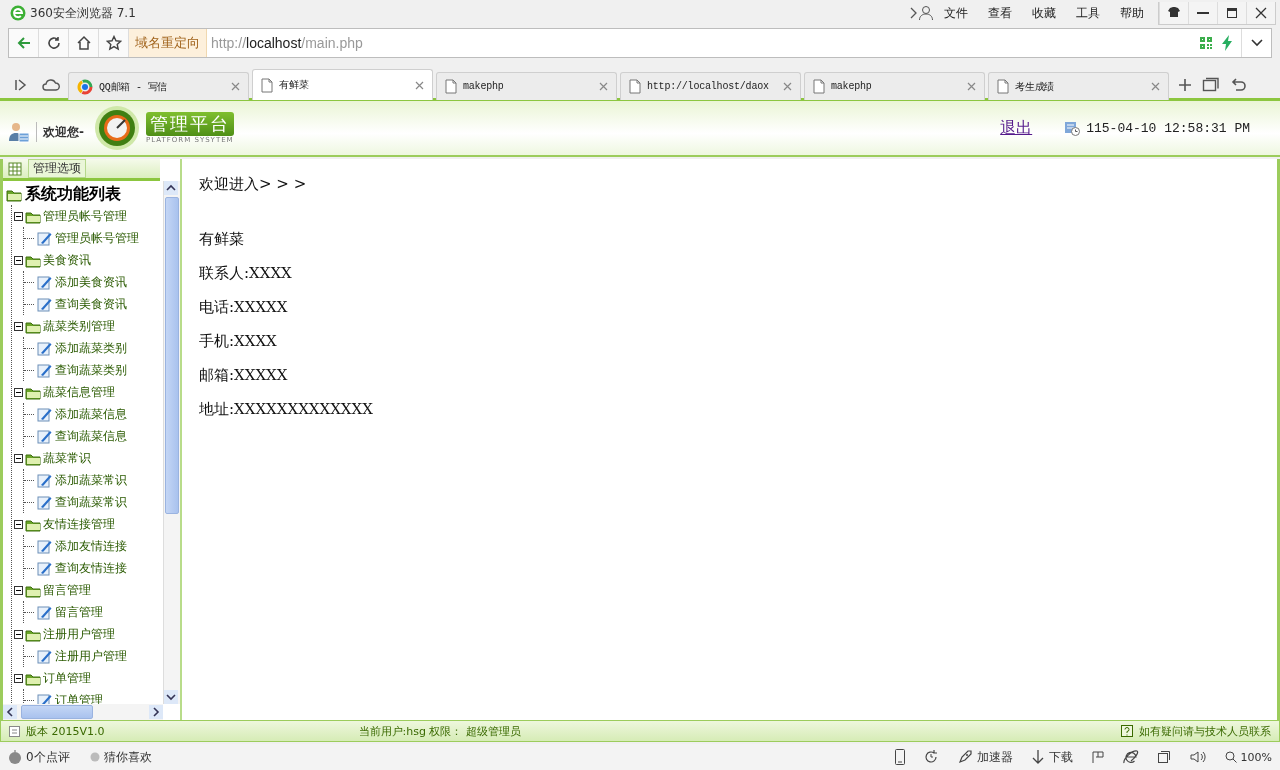 This screenshot has height=770, width=1280. Describe the element at coordinates (913, 13) in the screenshot. I see `chevron-right-icon` at that location.